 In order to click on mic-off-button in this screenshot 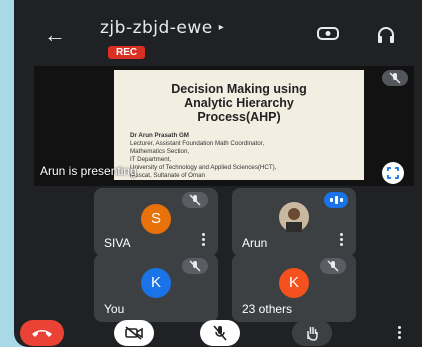, I will do `click(220, 333)`.